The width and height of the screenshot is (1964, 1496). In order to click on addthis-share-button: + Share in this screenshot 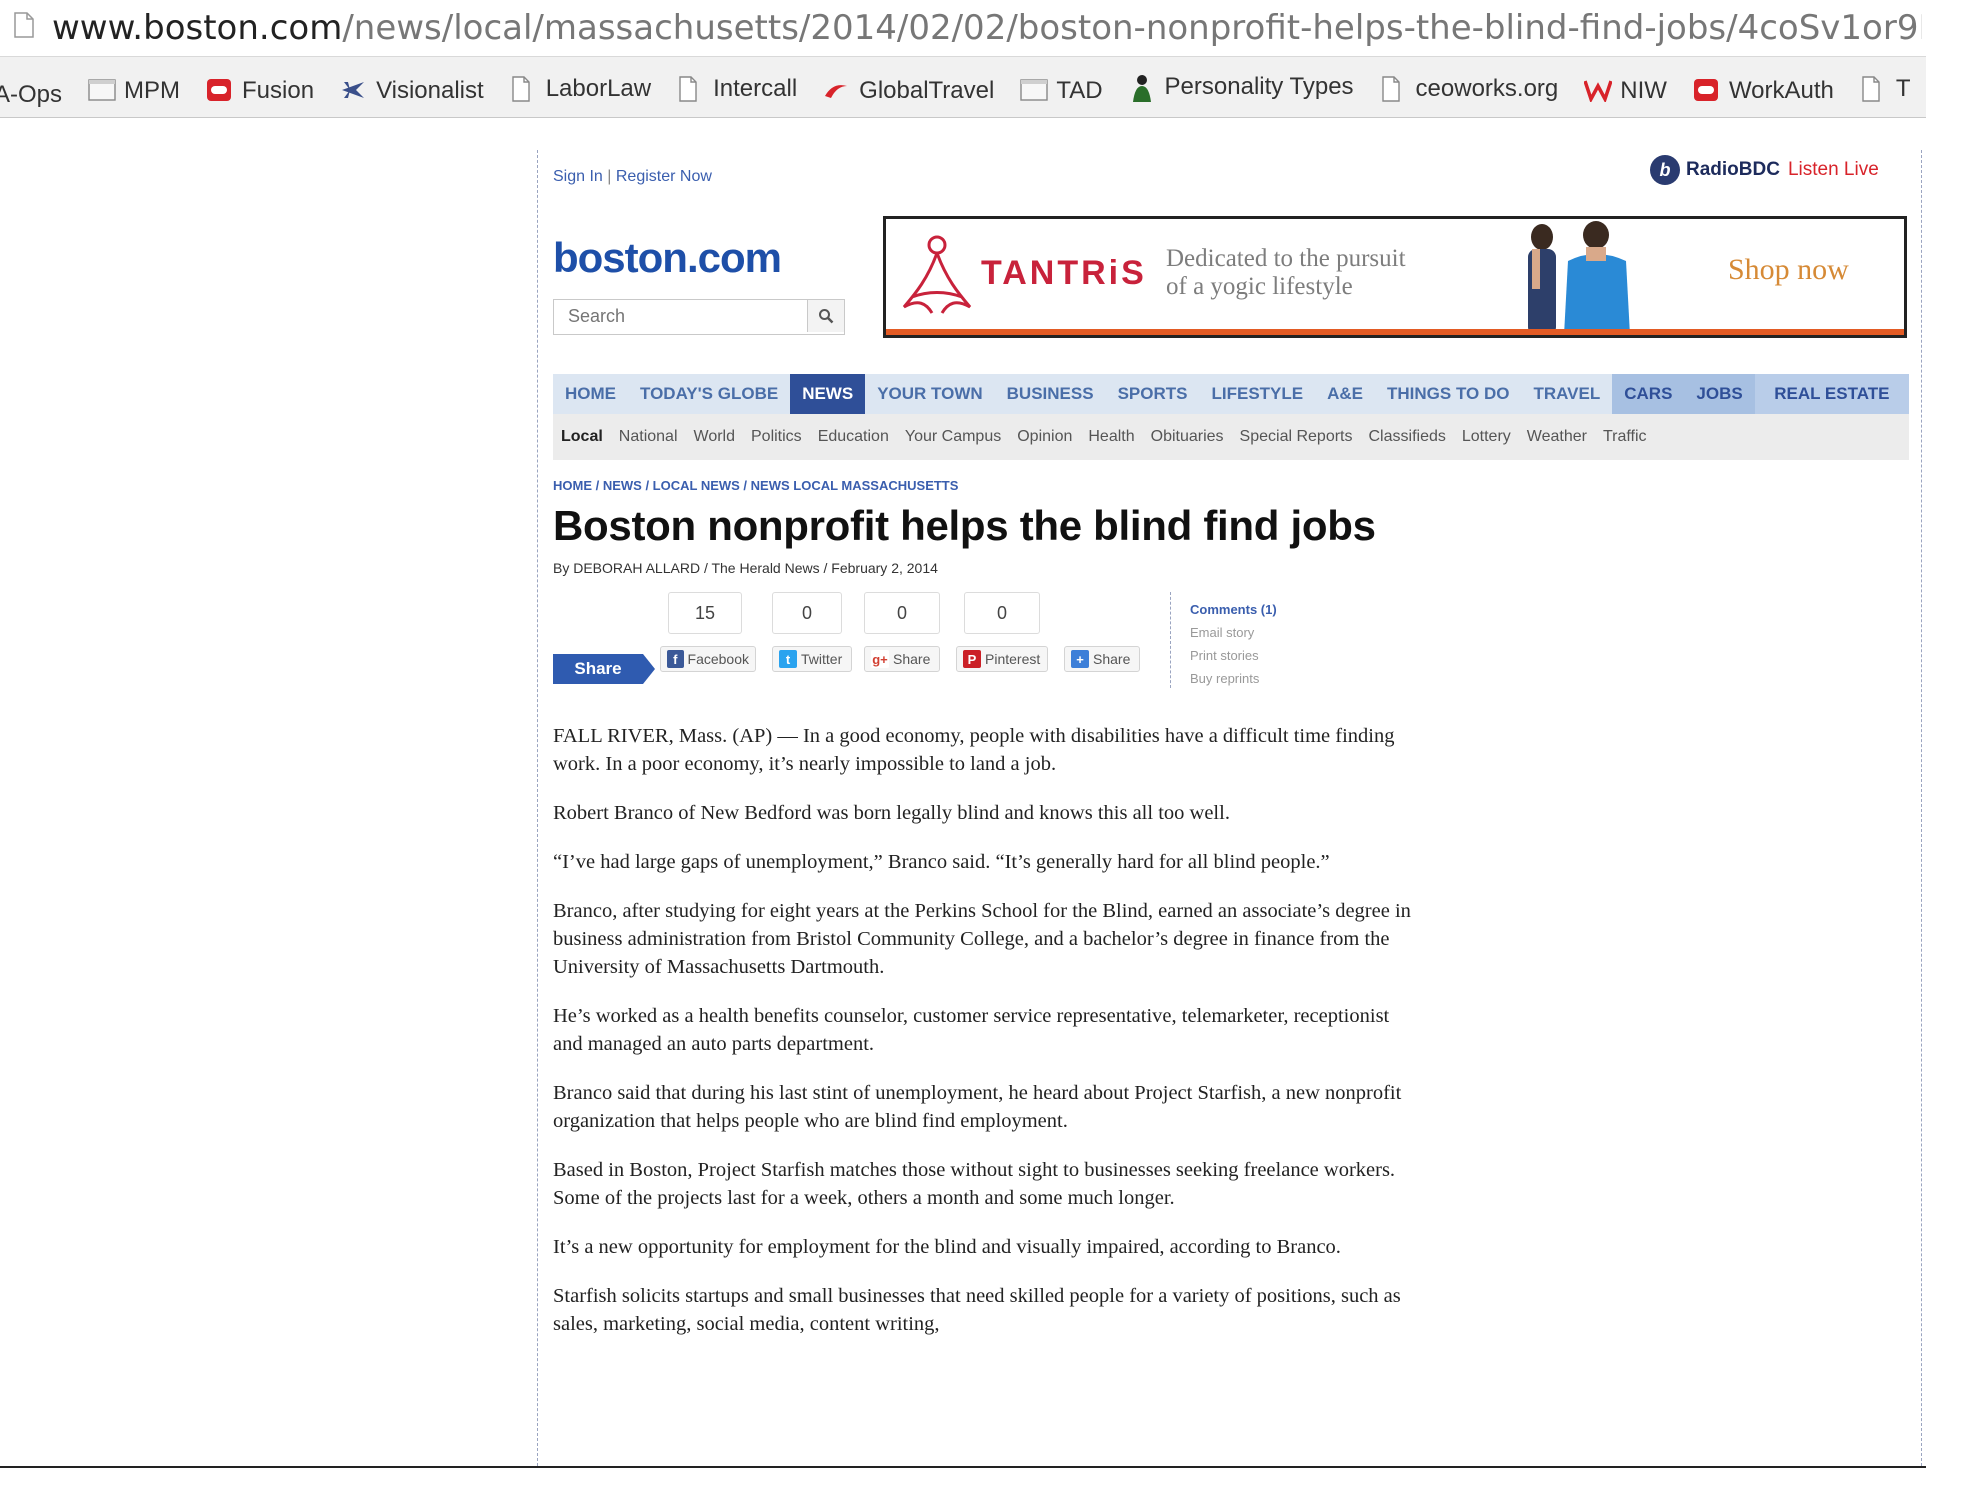, I will do `click(1102, 659)`.